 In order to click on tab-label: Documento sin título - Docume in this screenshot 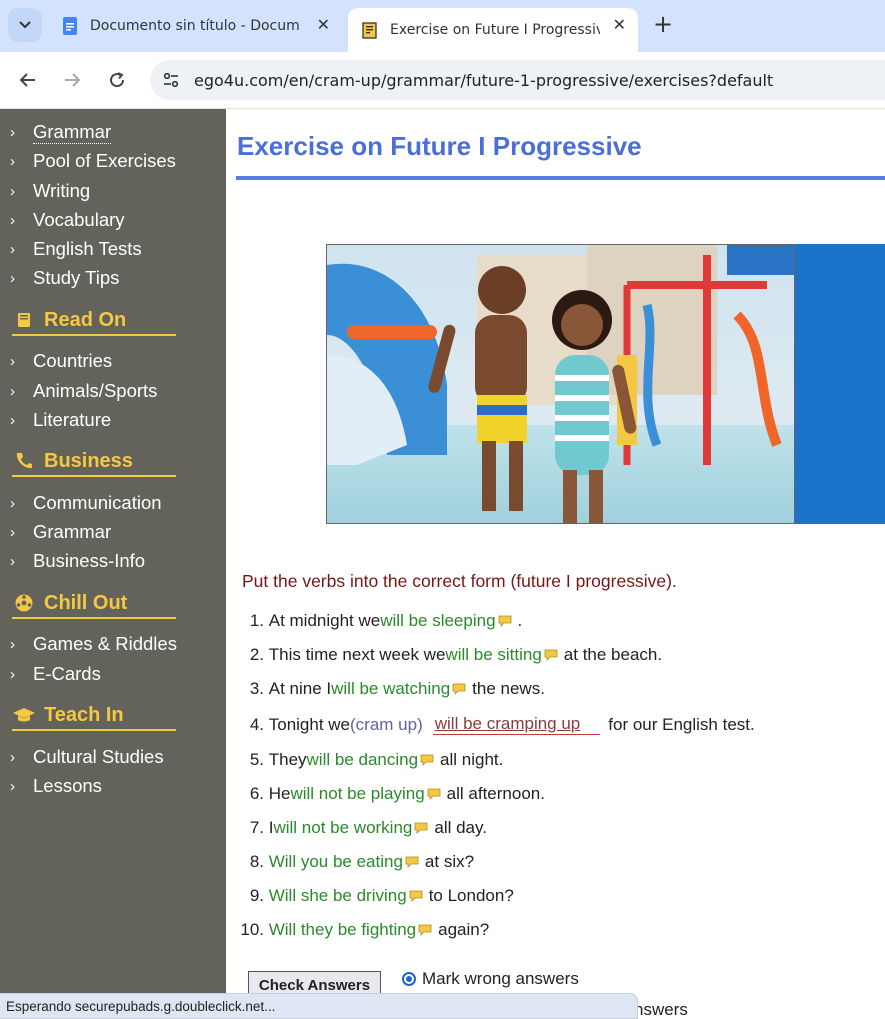, I will do `click(195, 26)`.